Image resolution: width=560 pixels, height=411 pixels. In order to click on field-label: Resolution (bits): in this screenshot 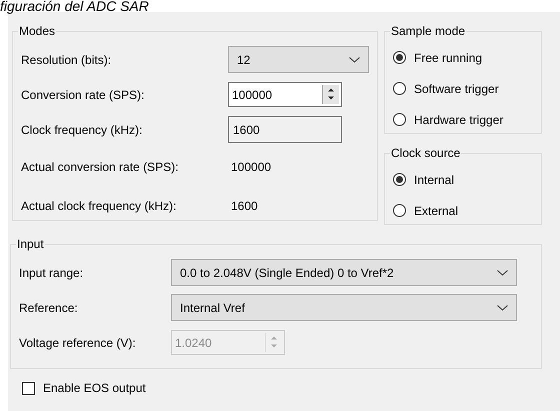, I will do `click(66, 59)`.